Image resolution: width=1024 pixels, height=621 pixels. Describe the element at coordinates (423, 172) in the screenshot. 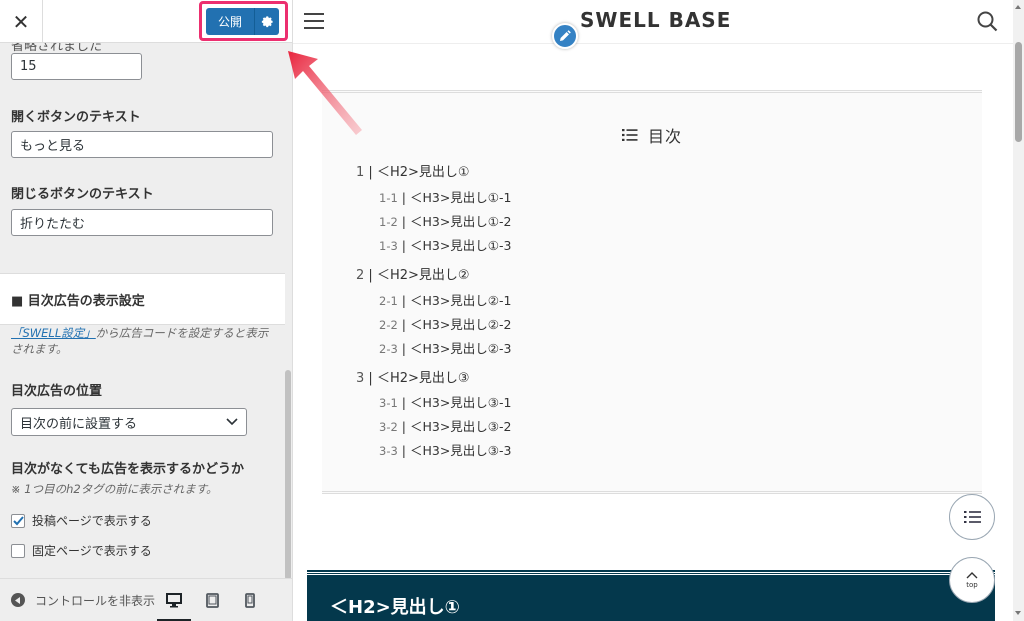

I see `toc-text: ＜H2>見出し①` at that location.